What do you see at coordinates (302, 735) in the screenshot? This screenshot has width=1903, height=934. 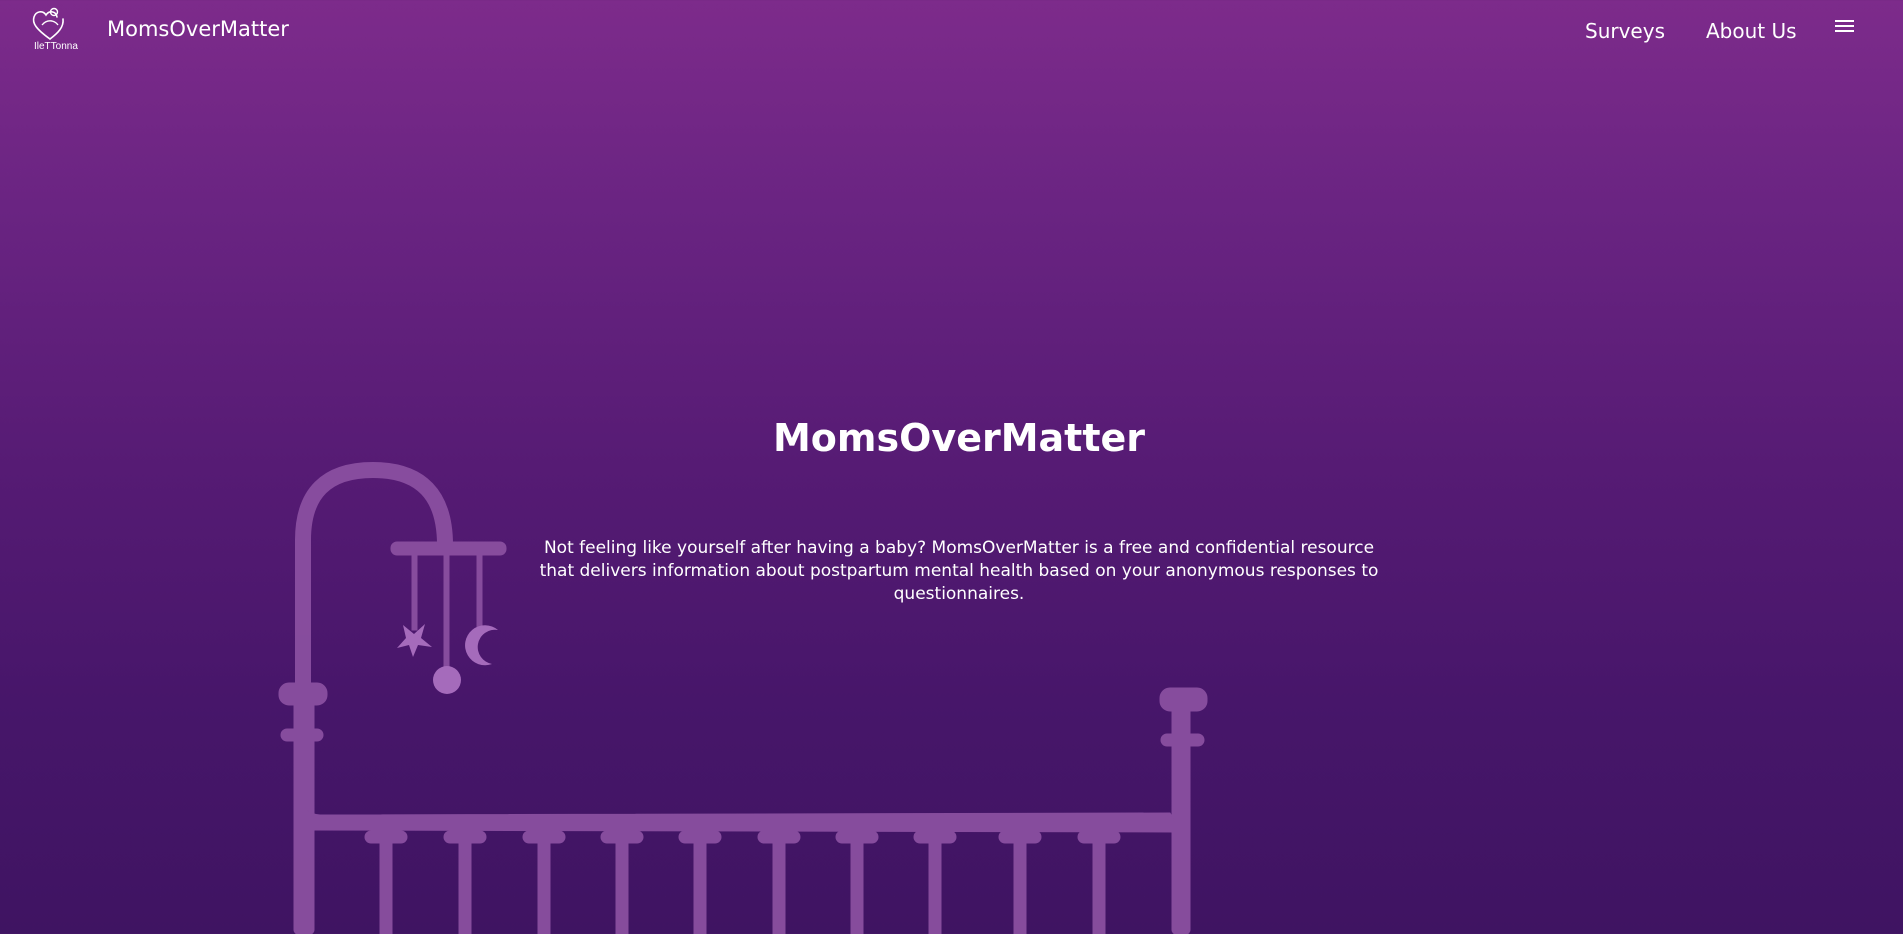 I see `crib-left-ring` at bounding box center [302, 735].